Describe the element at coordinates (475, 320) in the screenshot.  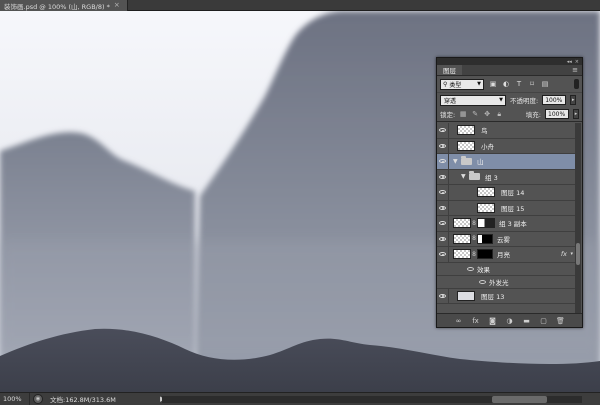
I see `fx-icon: fx` at that location.